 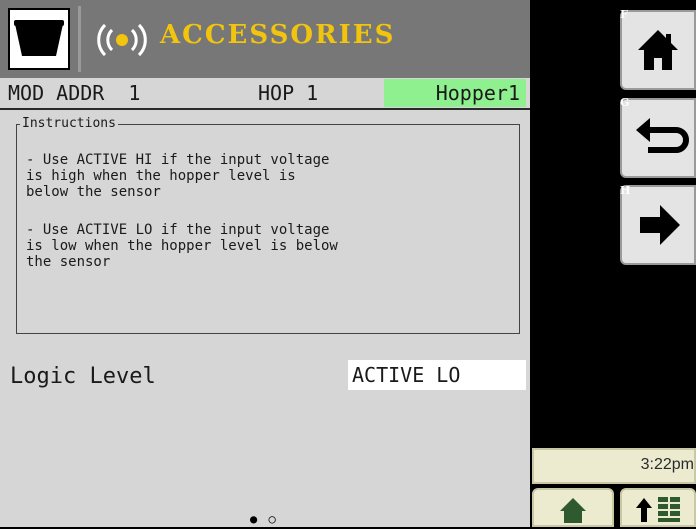 What do you see at coordinates (83, 376) in the screenshot?
I see `logic-level-label: Logic Level` at bounding box center [83, 376].